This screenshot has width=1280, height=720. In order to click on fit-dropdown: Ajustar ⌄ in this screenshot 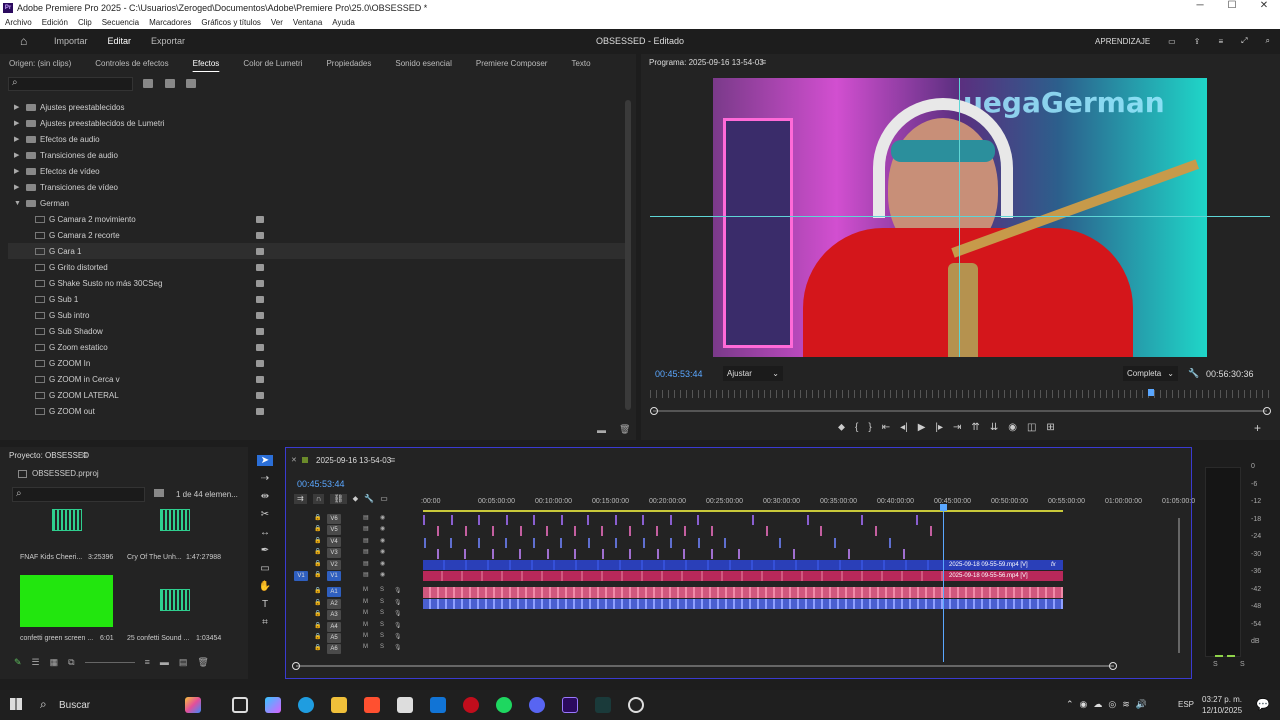, I will do `click(753, 373)`.